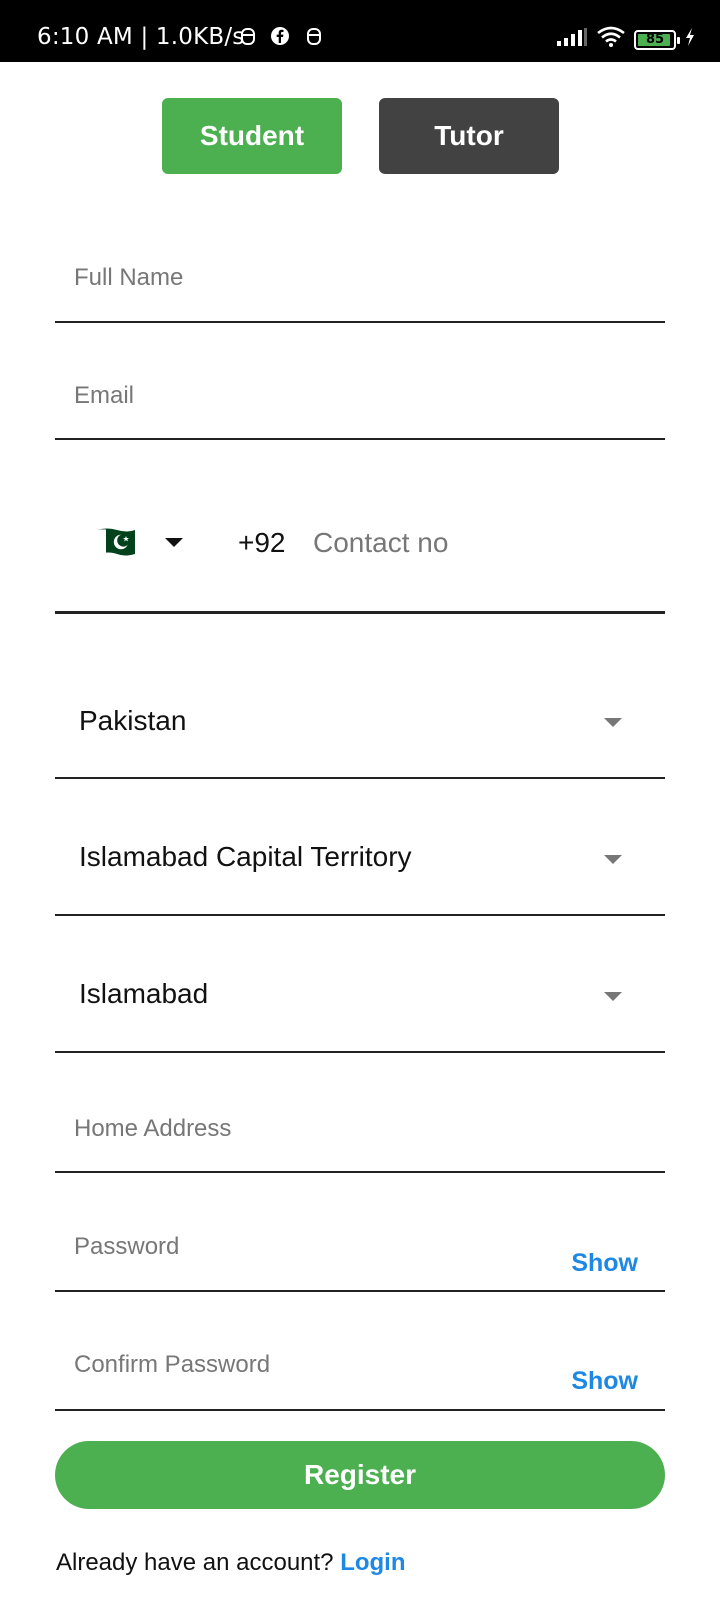 Image resolution: width=720 pixels, height=1600 pixels. I want to click on confirm-password-placeholder: Confirm Password, so click(172, 1364).